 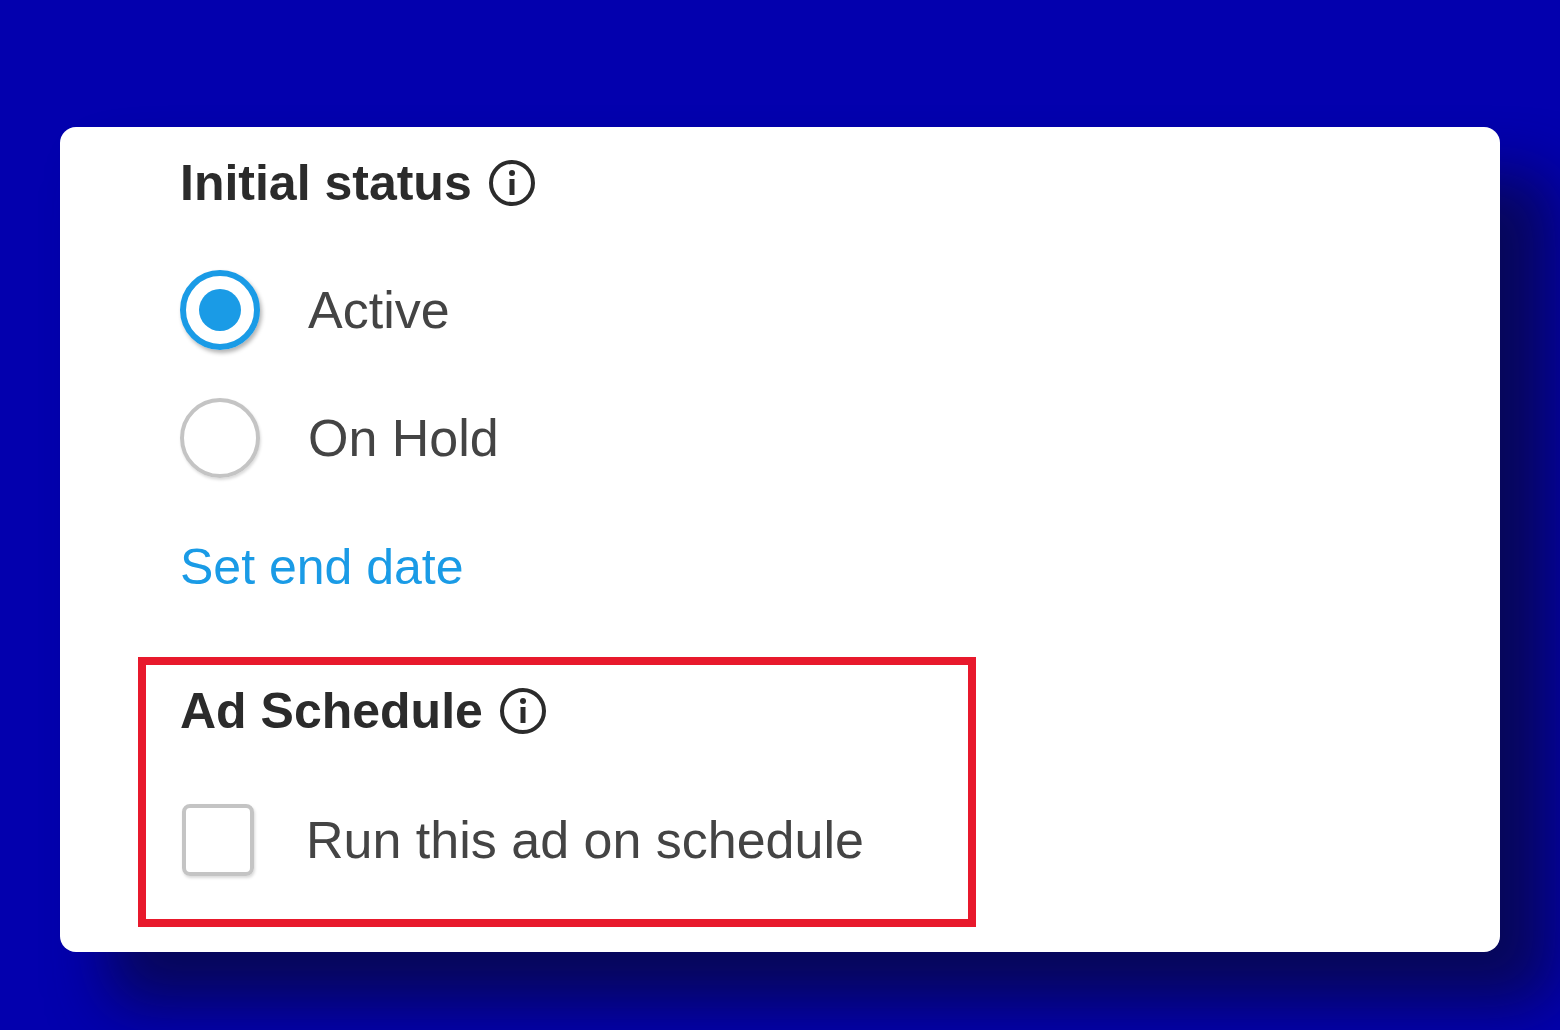 What do you see at coordinates (840, 567) in the screenshot?
I see `set-end-date-link: Set end date` at bounding box center [840, 567].